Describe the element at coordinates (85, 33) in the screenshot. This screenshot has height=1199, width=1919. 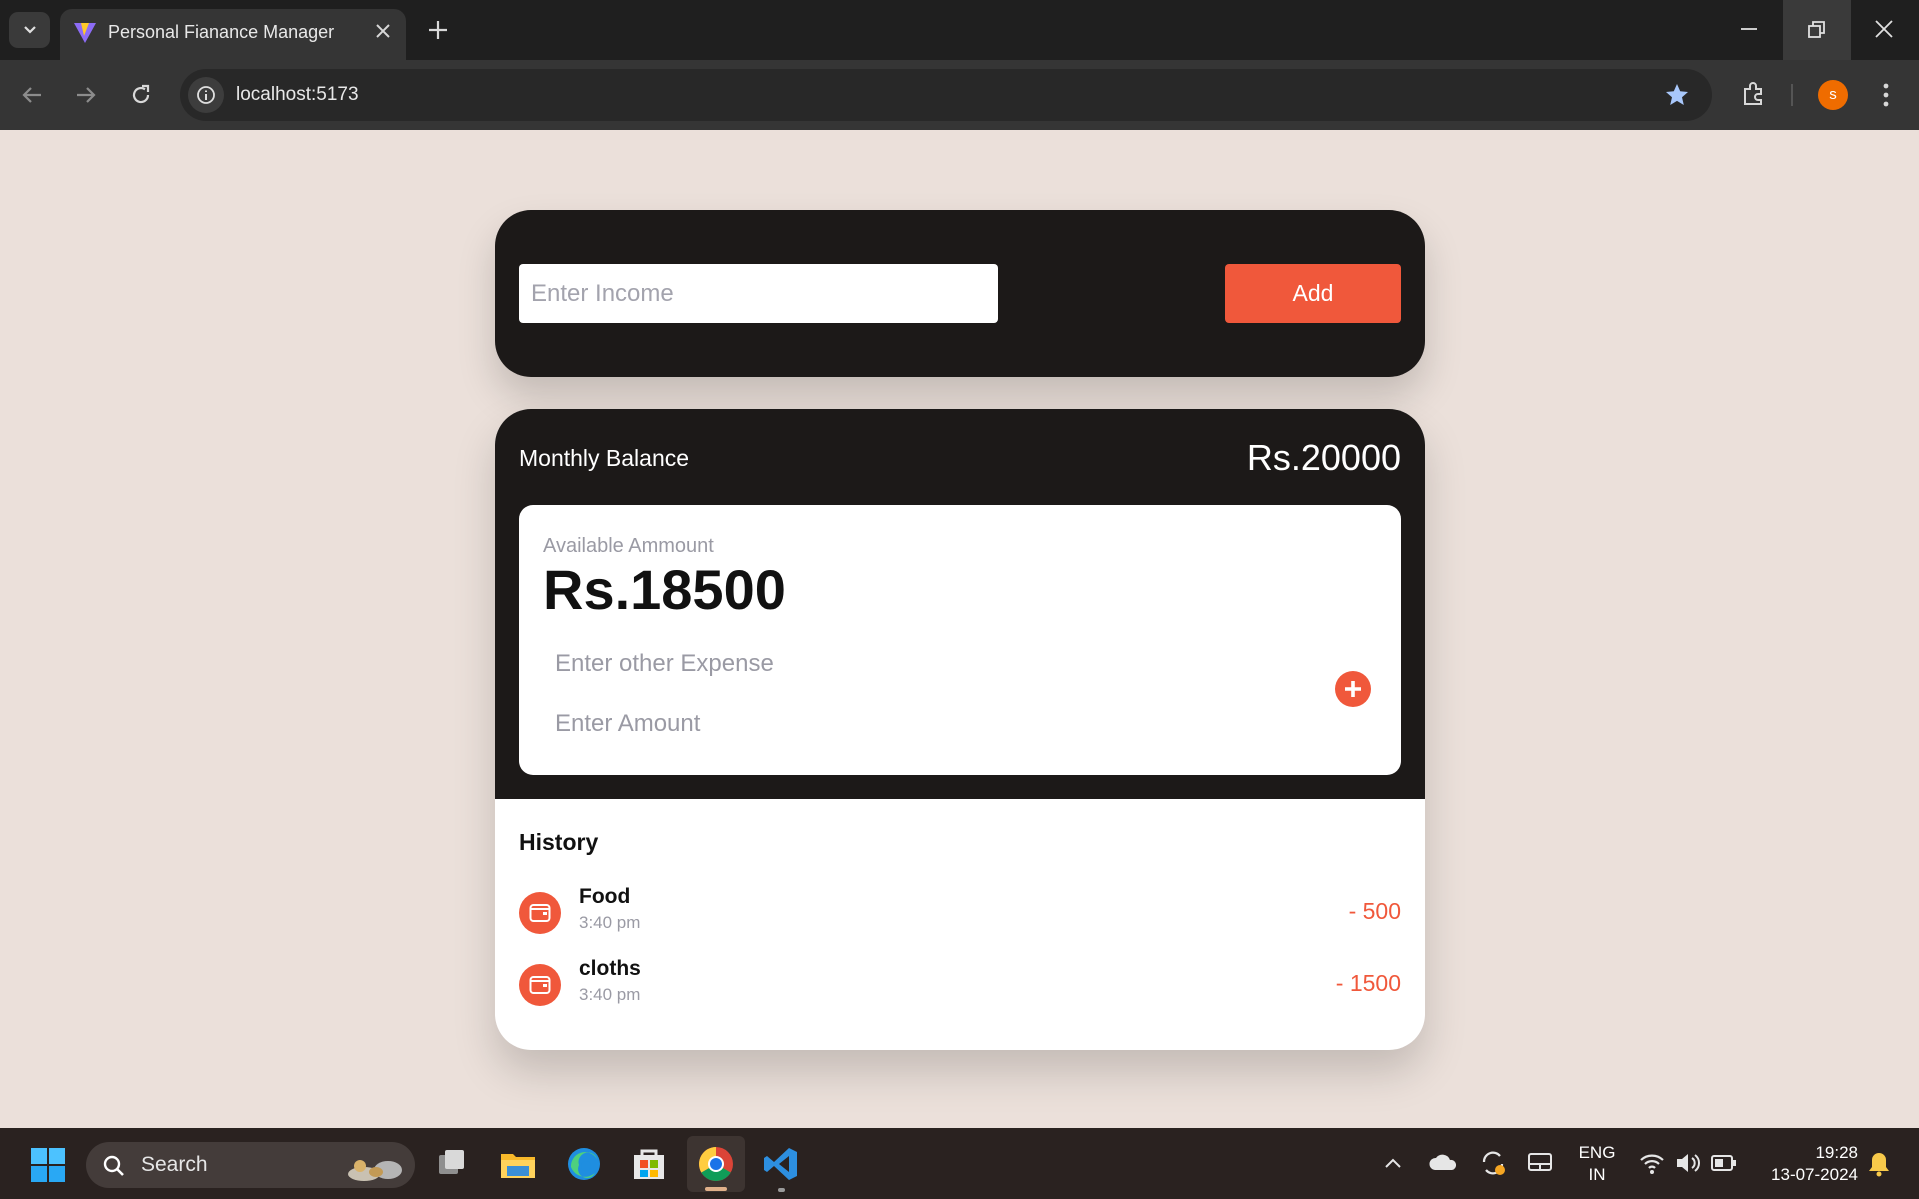
I see `vite-favicon-icon` at that location.